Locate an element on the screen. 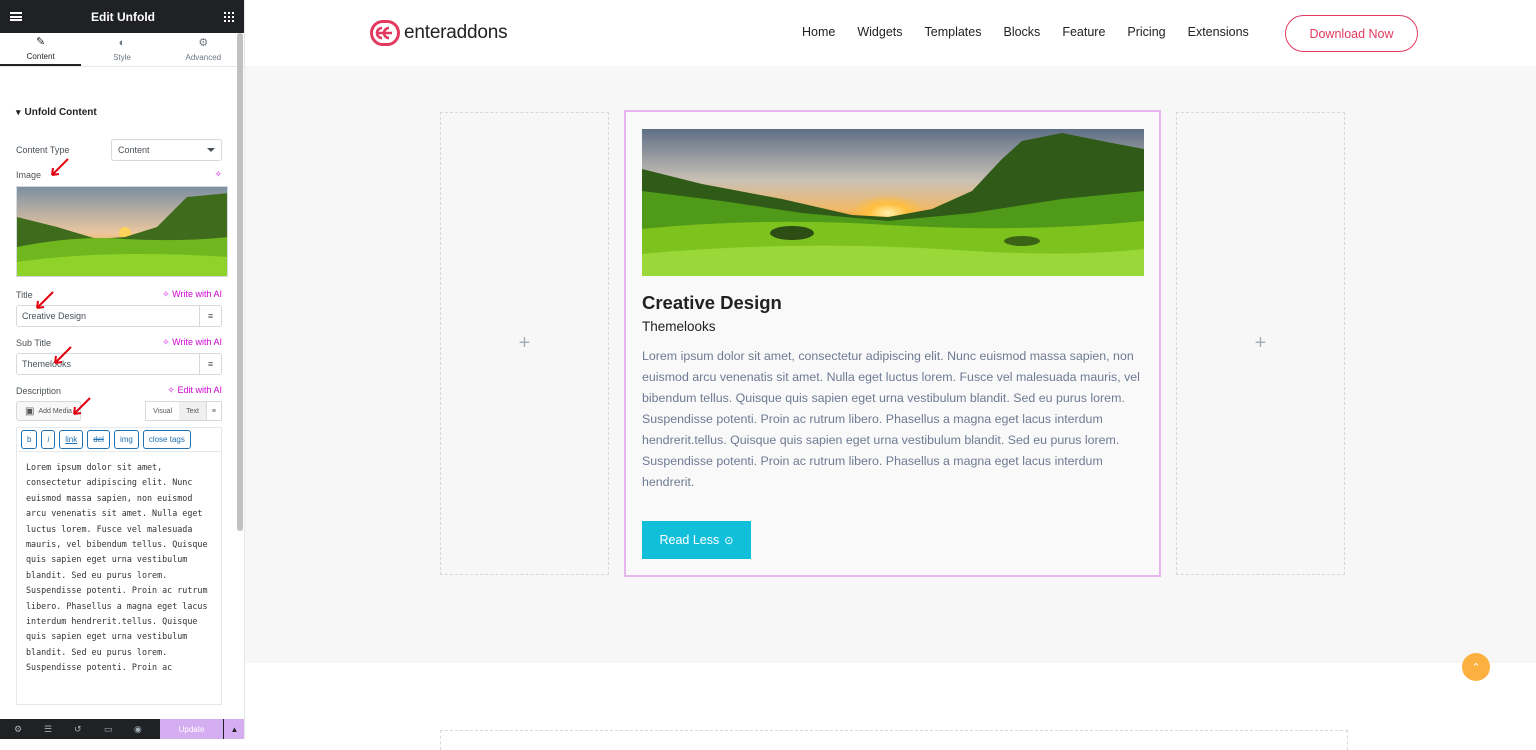 This screenshot has height=750, width=1536. image-picker is located at coordinates (122, 231).